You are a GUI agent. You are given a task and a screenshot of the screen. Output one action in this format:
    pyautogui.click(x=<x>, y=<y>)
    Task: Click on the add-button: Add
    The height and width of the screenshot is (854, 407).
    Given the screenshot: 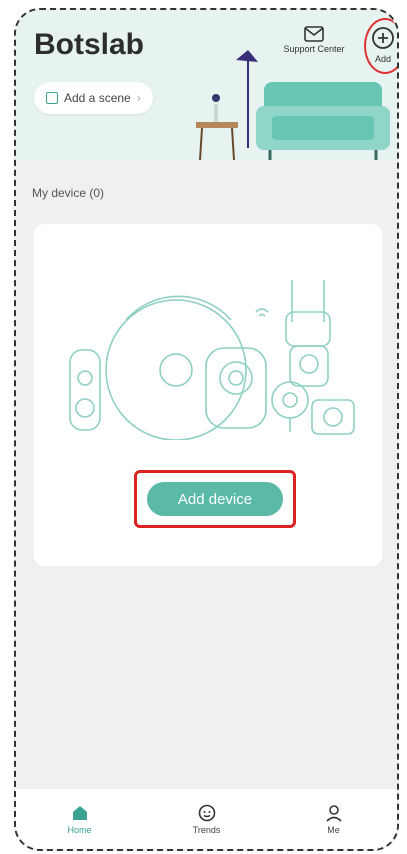 What is the action you would take?
    pyautogui.click(x=380, y=46)
    